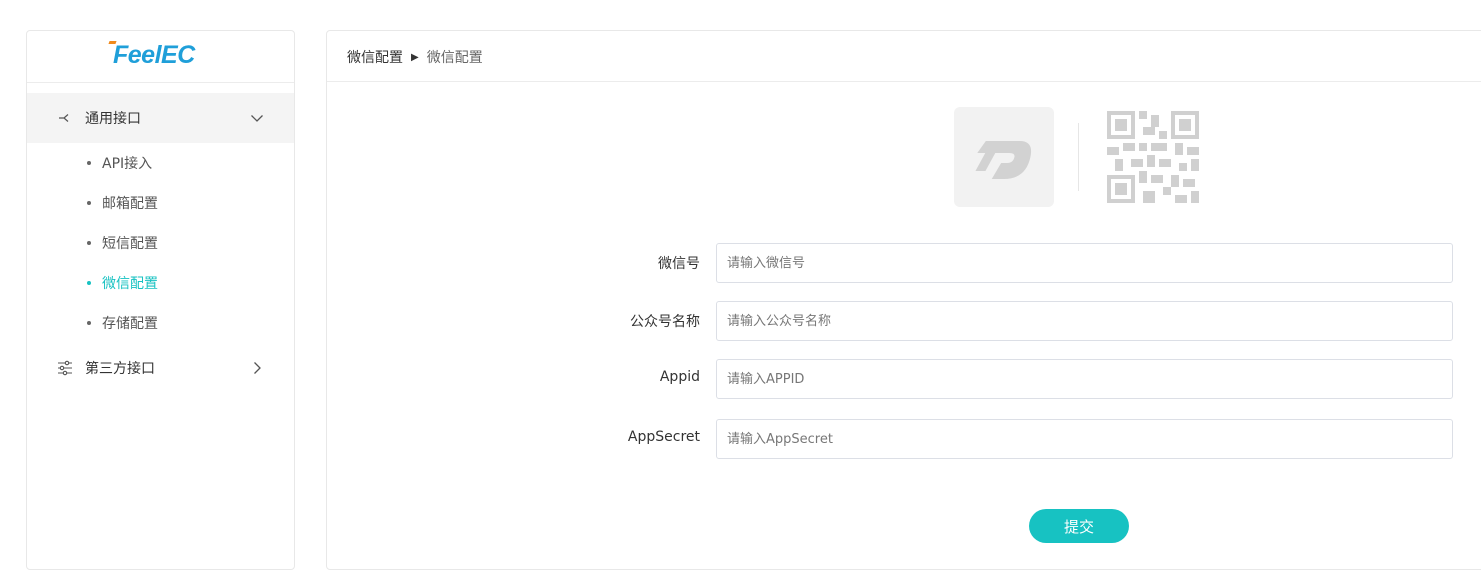 The height and width of the screenshot is (570, 1481). Describe the element at coordinates (1078, 157) in the screenshot. I see `vertical-divider` at that location.